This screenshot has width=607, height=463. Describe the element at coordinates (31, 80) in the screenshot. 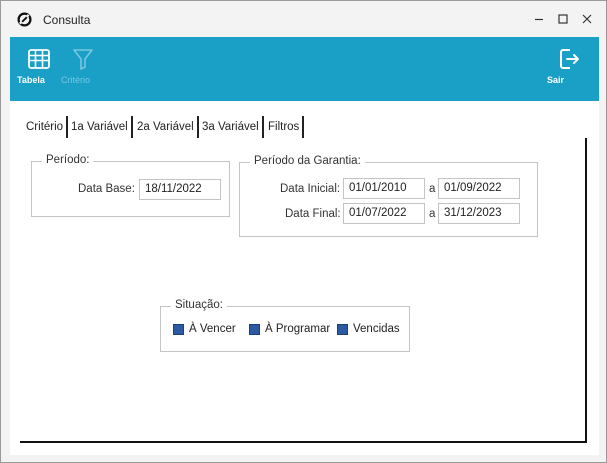

I see `tabela-label: Tabela` at that location.